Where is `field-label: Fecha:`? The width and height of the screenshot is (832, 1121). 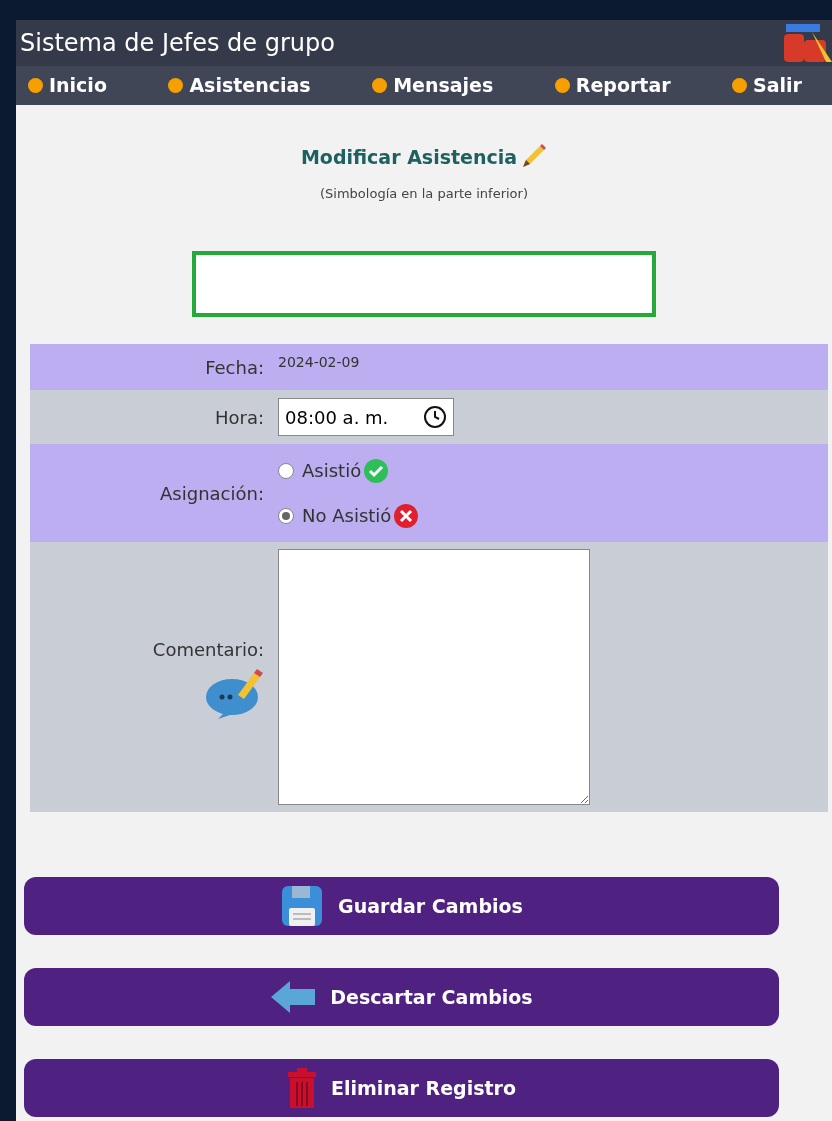 field-label: Fecha: is located at coordinates (234, 367).